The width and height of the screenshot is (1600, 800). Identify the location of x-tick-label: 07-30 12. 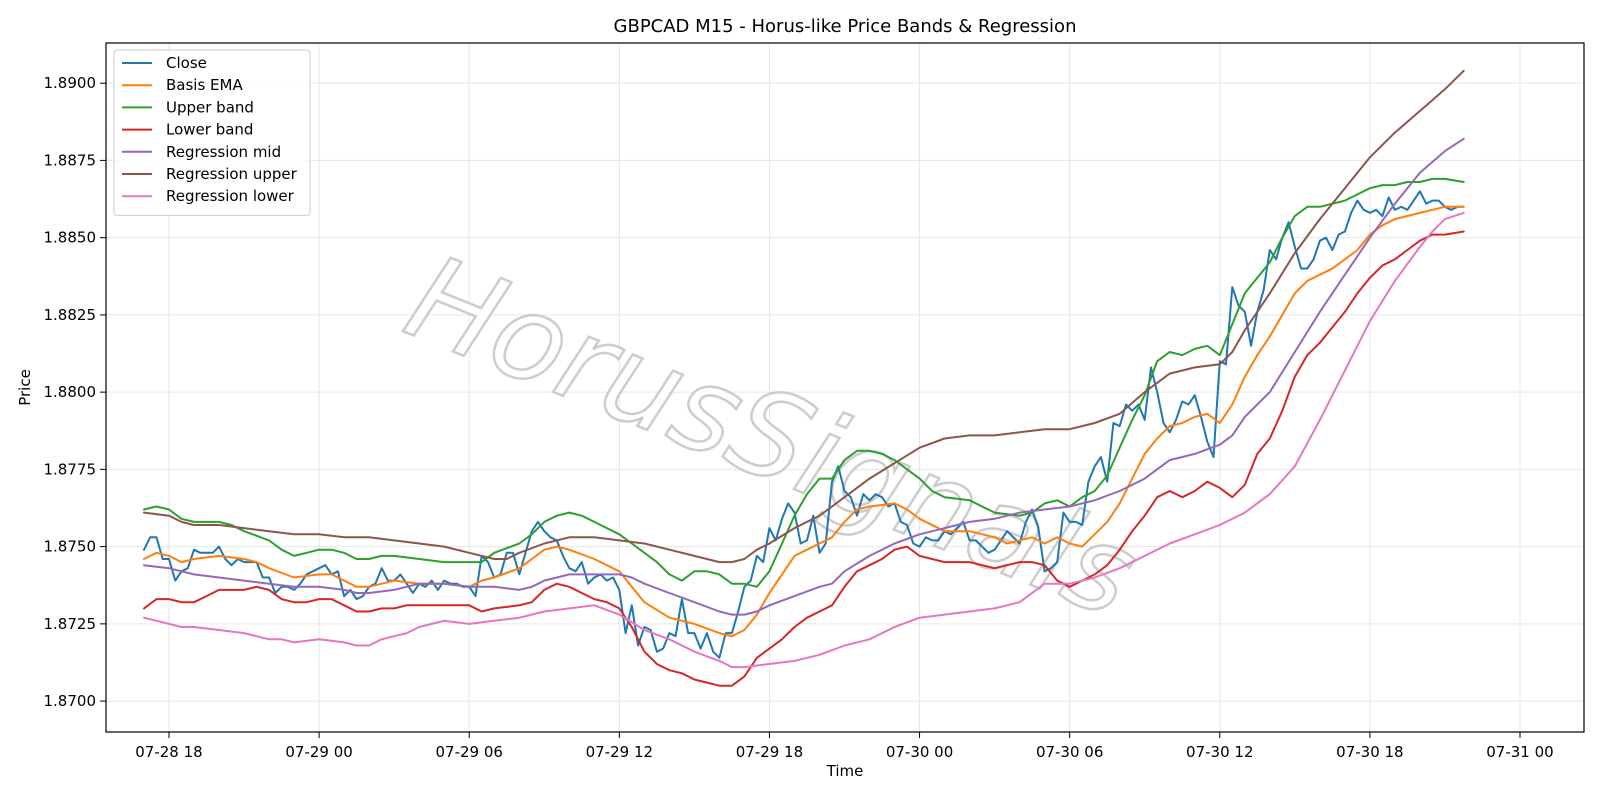
(1219, 752).